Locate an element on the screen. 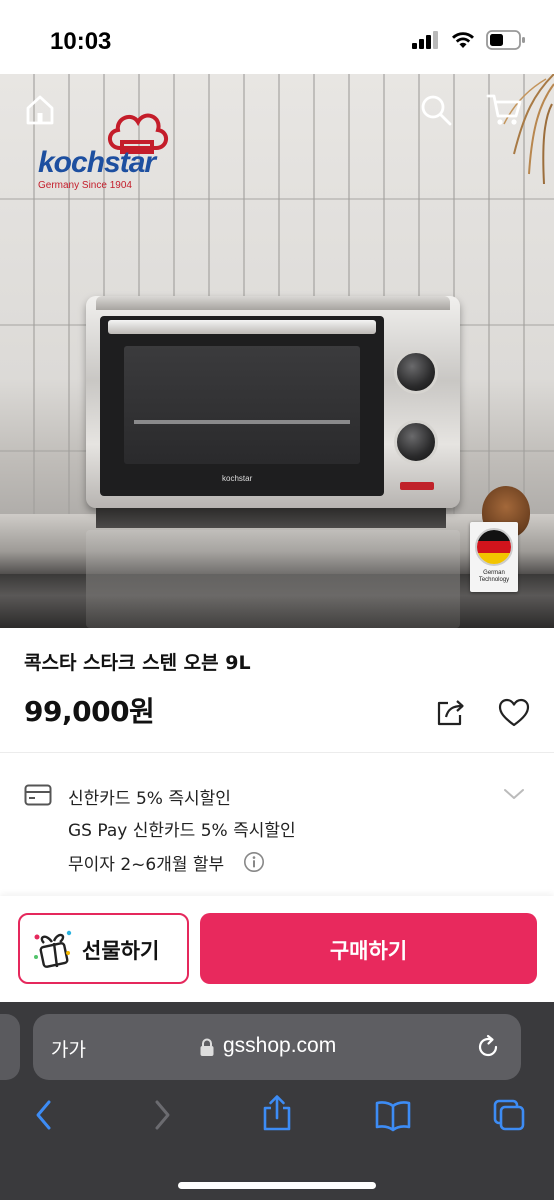  product-title: 콕스타 스타크 스텐 오븐 9L is located at coordinates (137, 663).